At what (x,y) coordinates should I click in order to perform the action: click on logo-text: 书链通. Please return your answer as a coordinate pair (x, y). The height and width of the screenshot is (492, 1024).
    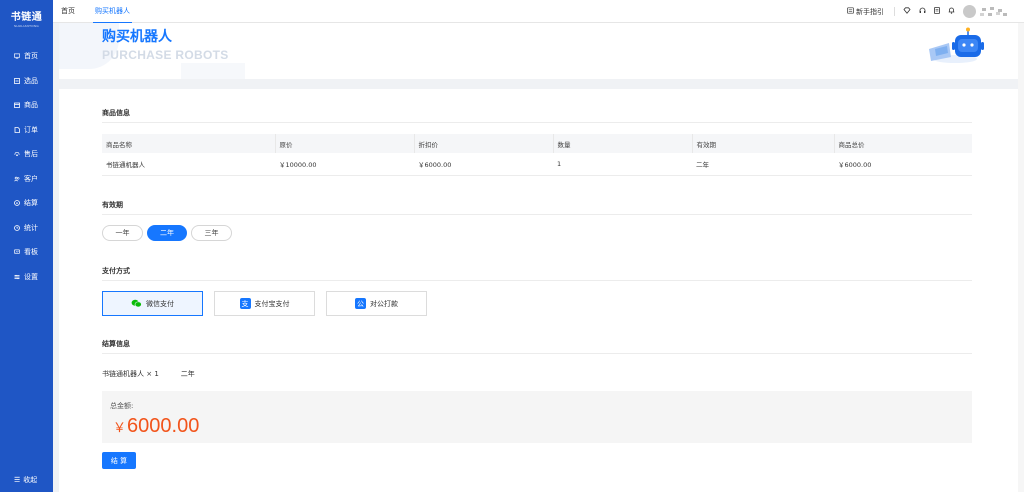
    Looking at the image, I should click on (26, 17).